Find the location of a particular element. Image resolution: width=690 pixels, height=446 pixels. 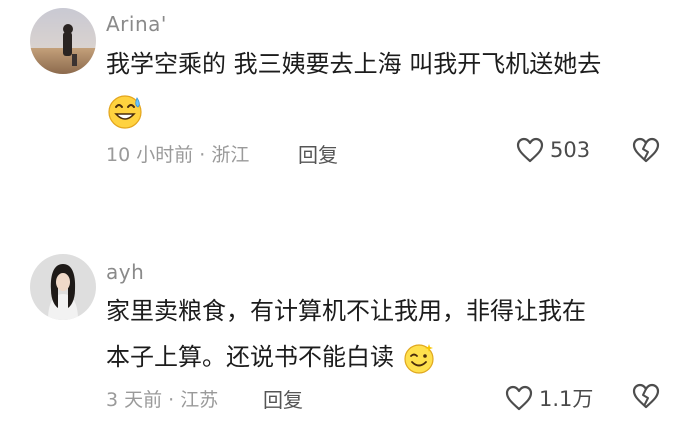

comment-meta: 10 小时前 · 浙江 is located at coordinates (178, 155).